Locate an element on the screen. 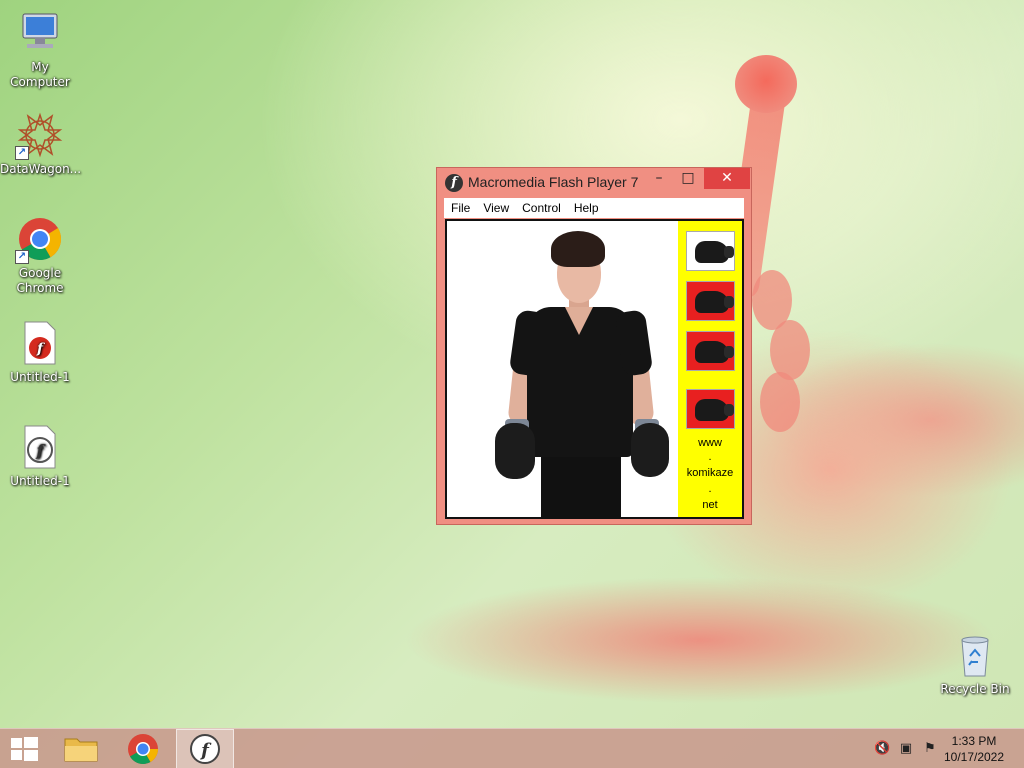  menu-file: File is located at coordinates (460, 206).